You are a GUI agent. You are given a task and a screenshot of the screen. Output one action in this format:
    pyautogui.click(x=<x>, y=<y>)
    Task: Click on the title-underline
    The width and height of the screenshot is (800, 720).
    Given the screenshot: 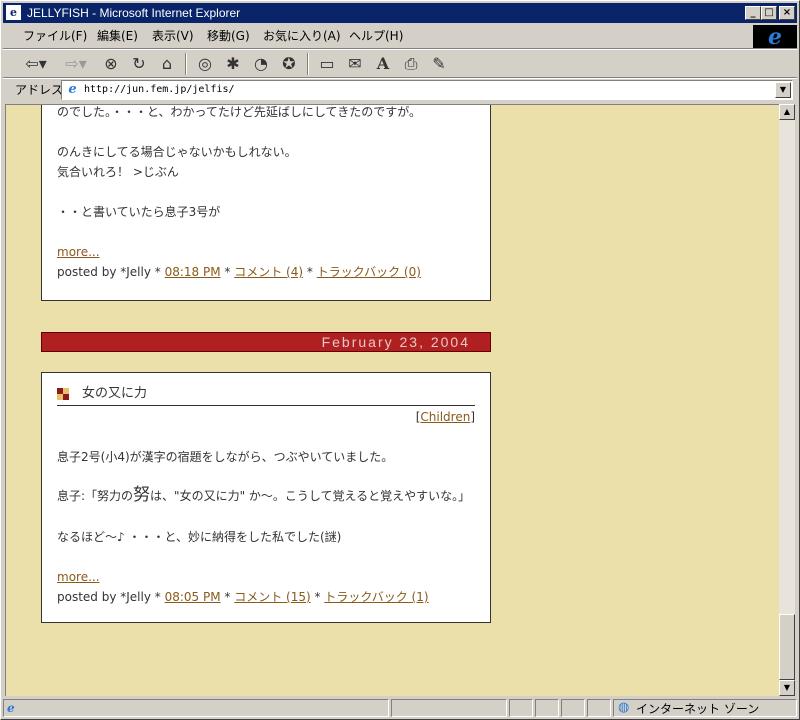 What is the action you would take?
    pyautogui.click(x=266, y=405)
    